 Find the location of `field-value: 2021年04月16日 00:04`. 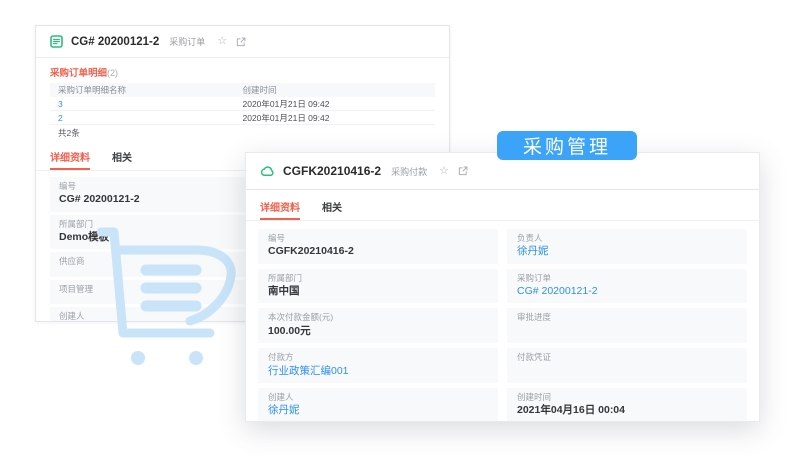

field-value: 2021年04月16日 00:04 is located at coordinates (571, 410).